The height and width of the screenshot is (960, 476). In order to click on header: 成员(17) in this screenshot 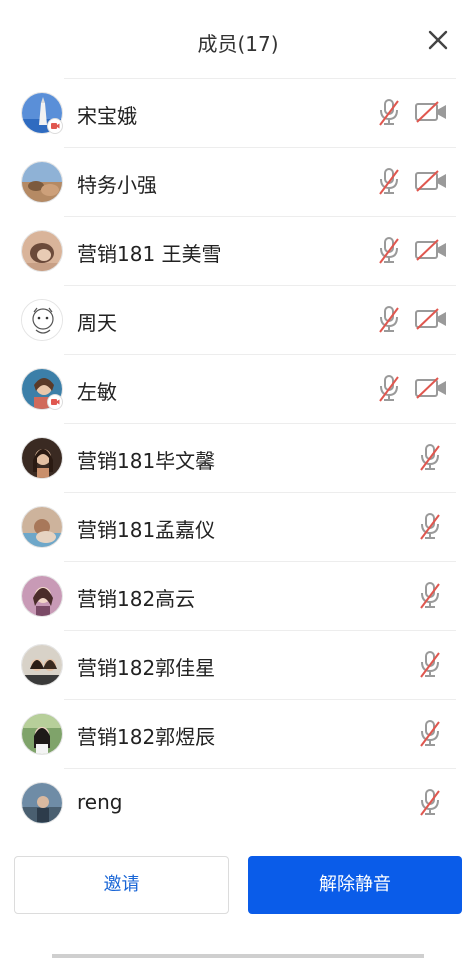, I will do `click(238, 40)`.